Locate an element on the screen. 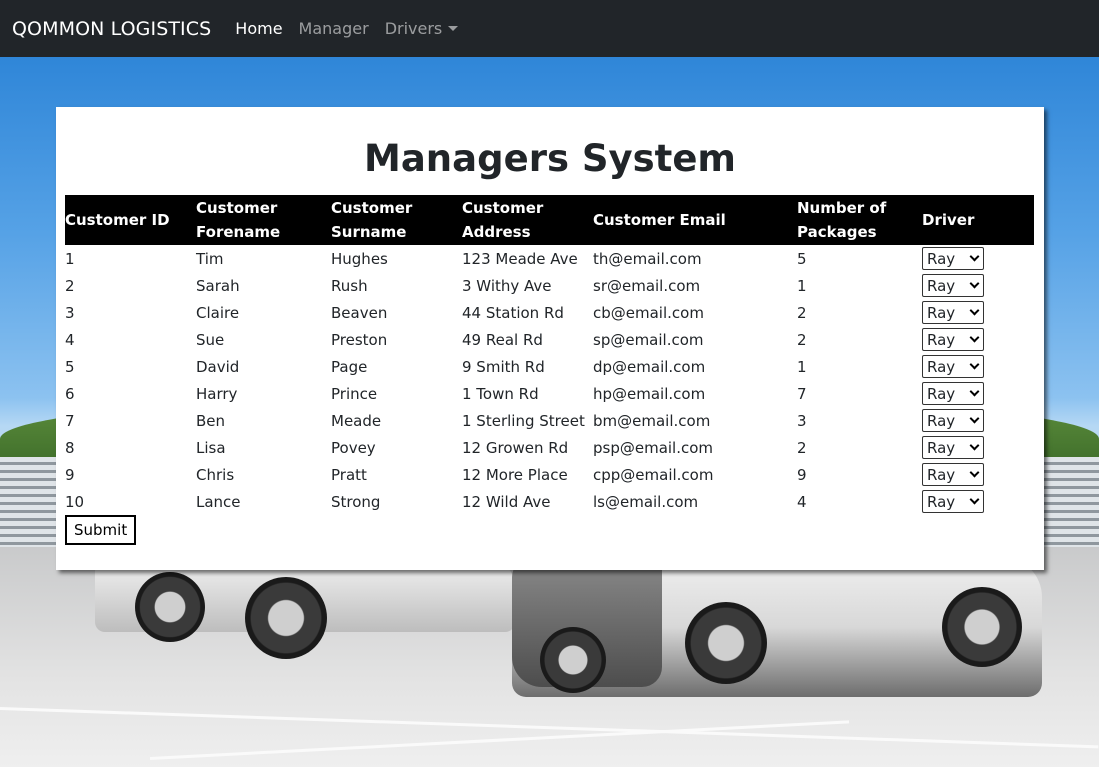  header-number-of-packages: Number of Packages is located at coordinates (842, 220).